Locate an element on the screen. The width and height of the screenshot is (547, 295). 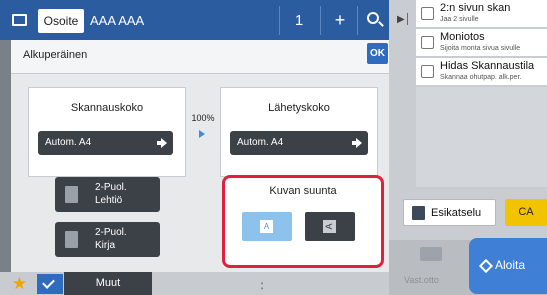
scan-size-dropdown: Autom. A4 is located at coordinates (105, 143).